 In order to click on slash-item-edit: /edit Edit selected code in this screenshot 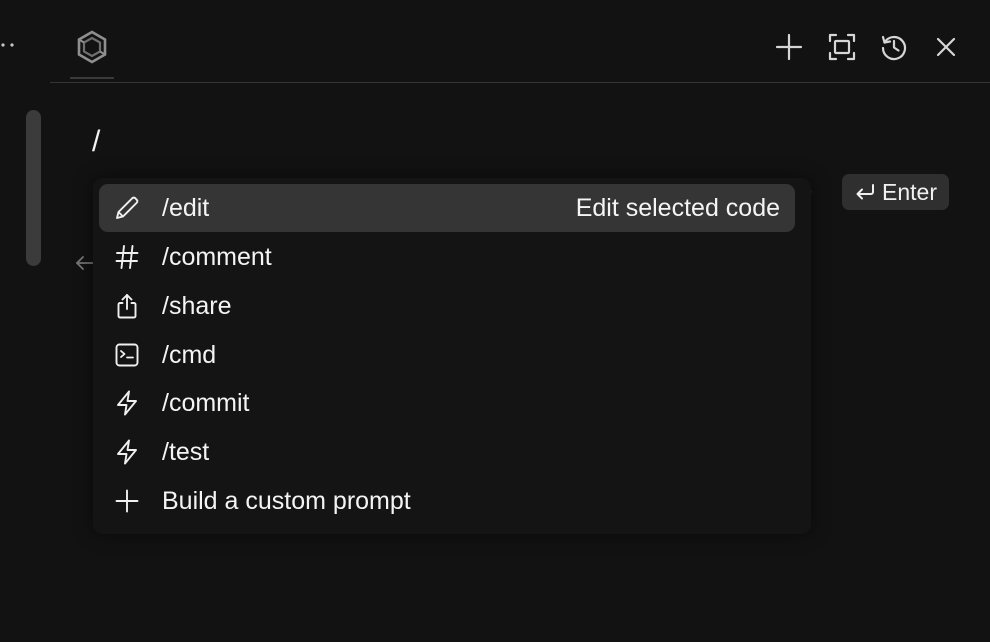, I will do `click(447, 208)`.